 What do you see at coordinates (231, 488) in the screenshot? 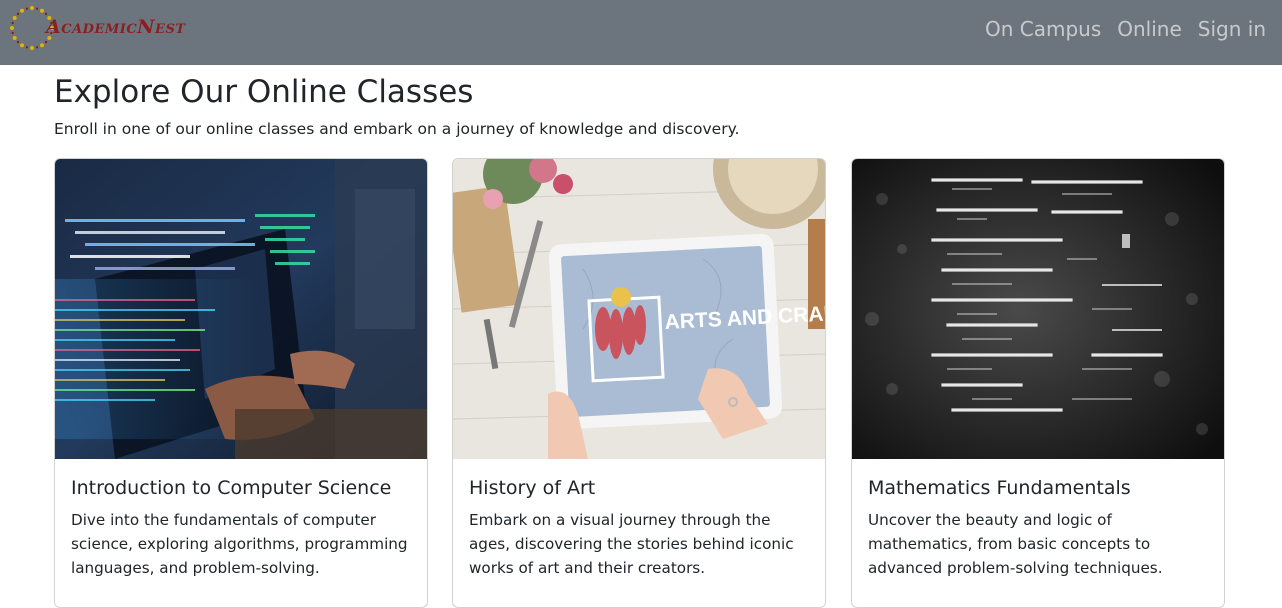
I see `card-title: Introduction to Computer Science` at bounding box center [231, 488].